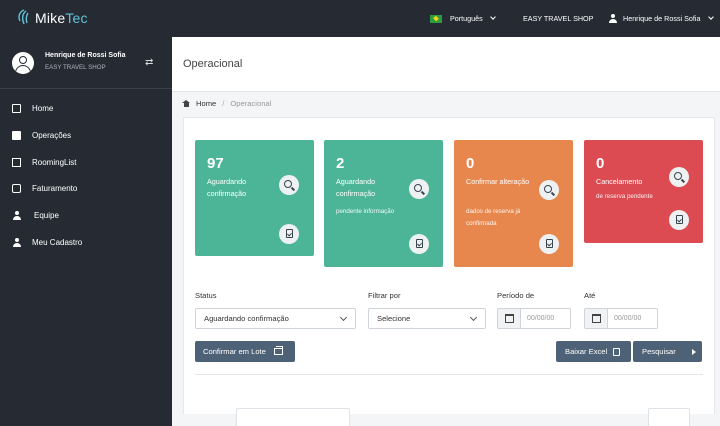  What do you see at coordinates (55, 188) in the screenshot?
I see `sidebar-item-label: Faturamento` at bounding box center [55, 188].